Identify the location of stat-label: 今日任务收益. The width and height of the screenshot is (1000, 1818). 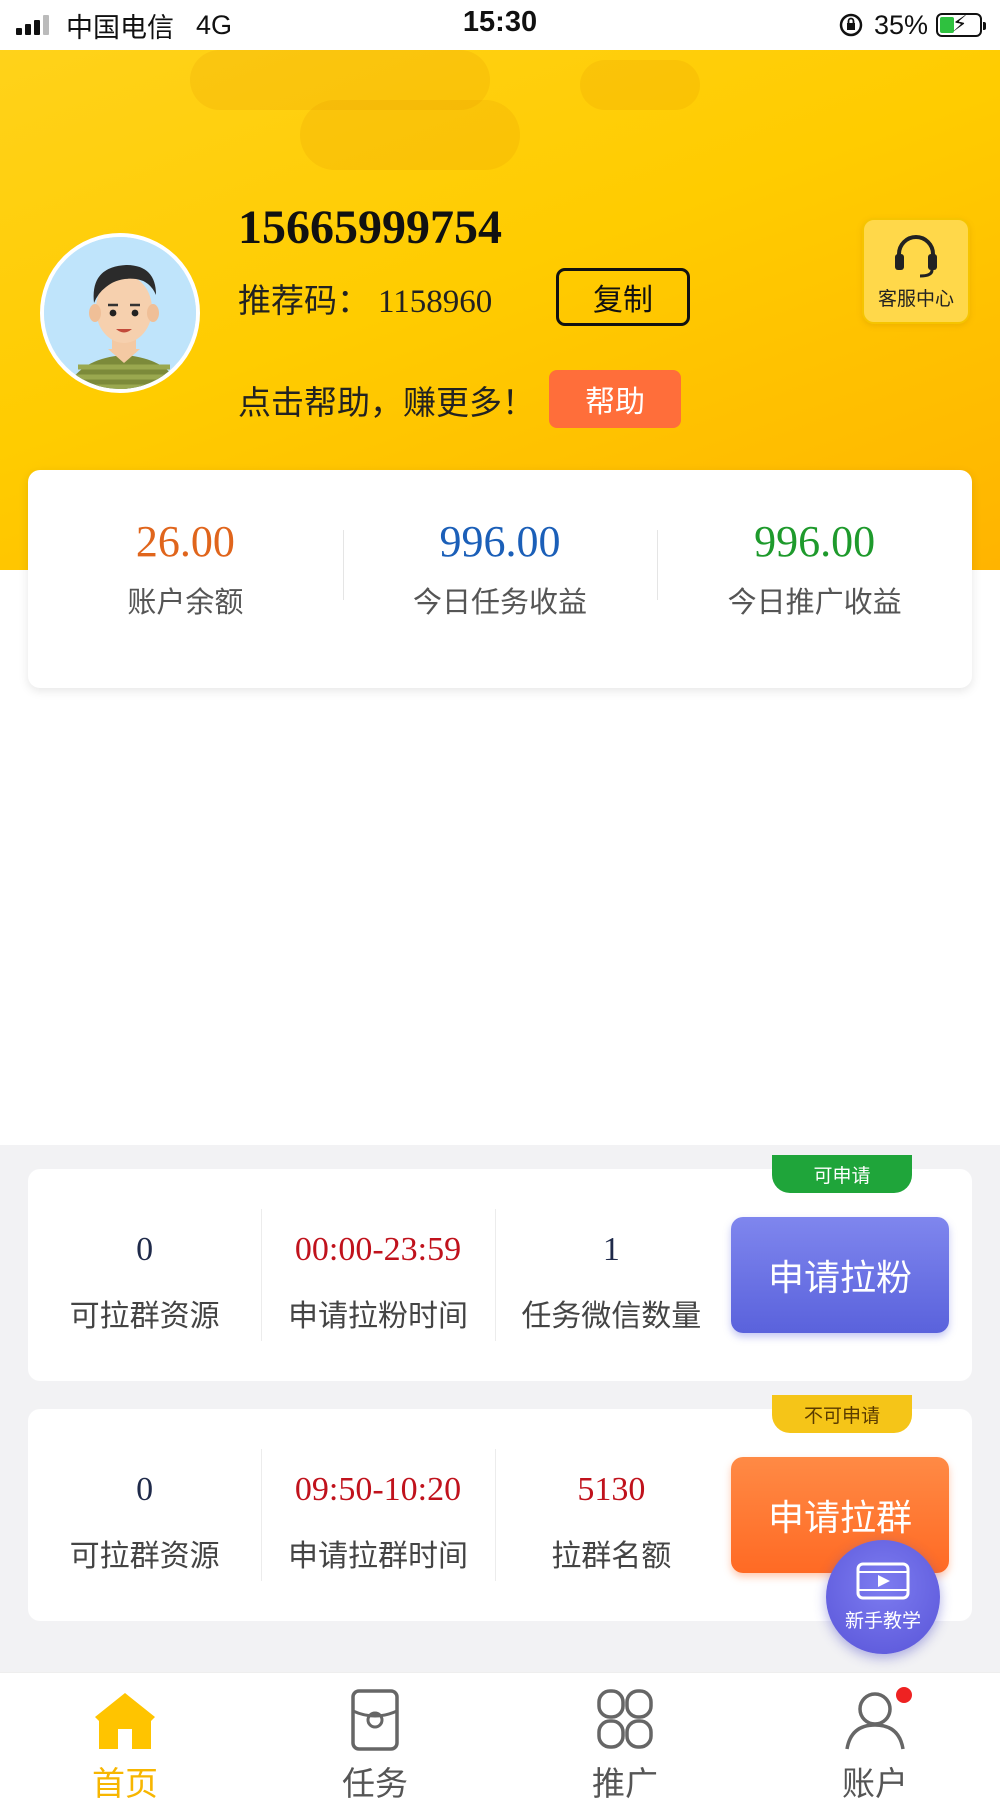
(500, 602).